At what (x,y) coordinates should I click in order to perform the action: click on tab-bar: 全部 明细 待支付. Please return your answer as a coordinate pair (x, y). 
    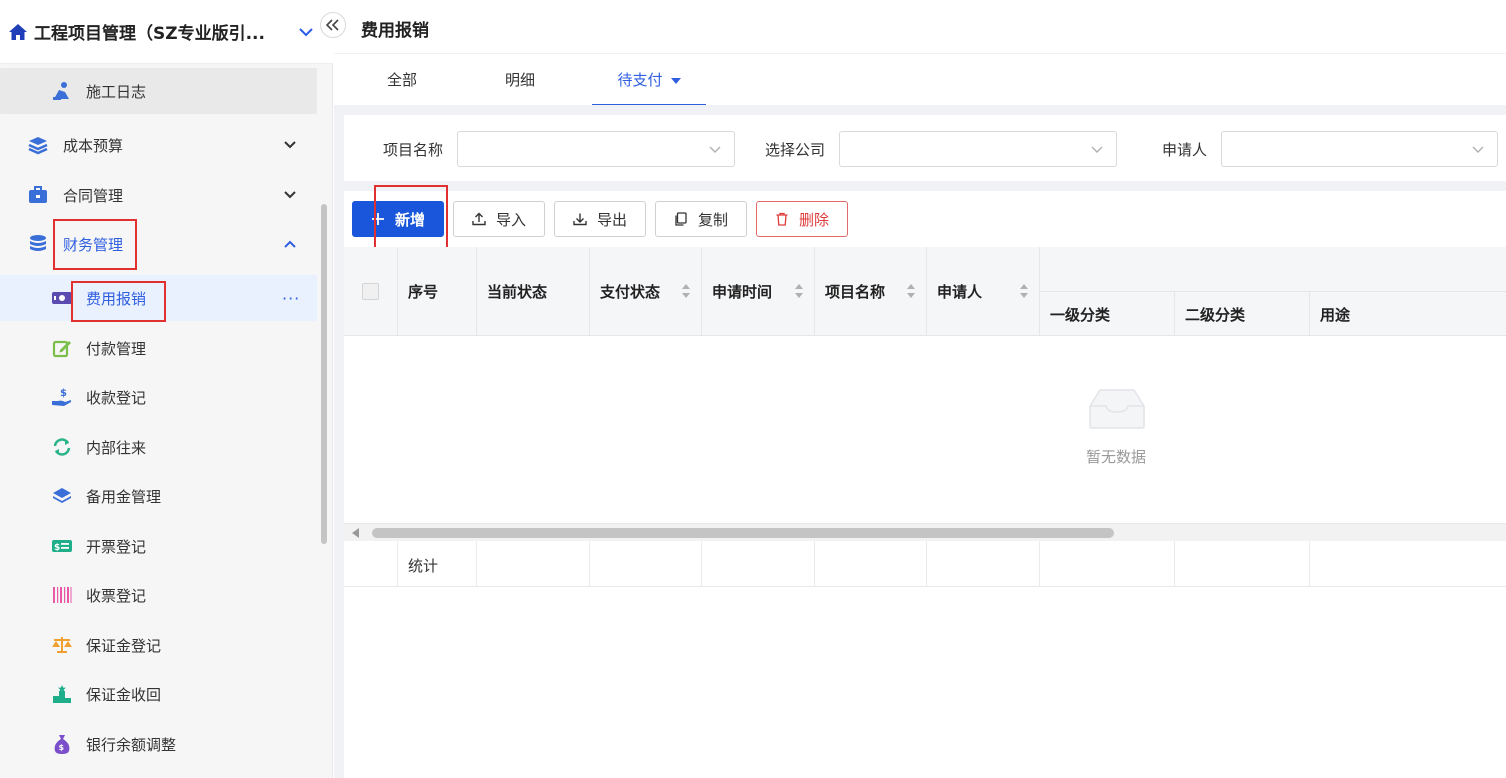
    Looking at the image, I should click on (920, 79).